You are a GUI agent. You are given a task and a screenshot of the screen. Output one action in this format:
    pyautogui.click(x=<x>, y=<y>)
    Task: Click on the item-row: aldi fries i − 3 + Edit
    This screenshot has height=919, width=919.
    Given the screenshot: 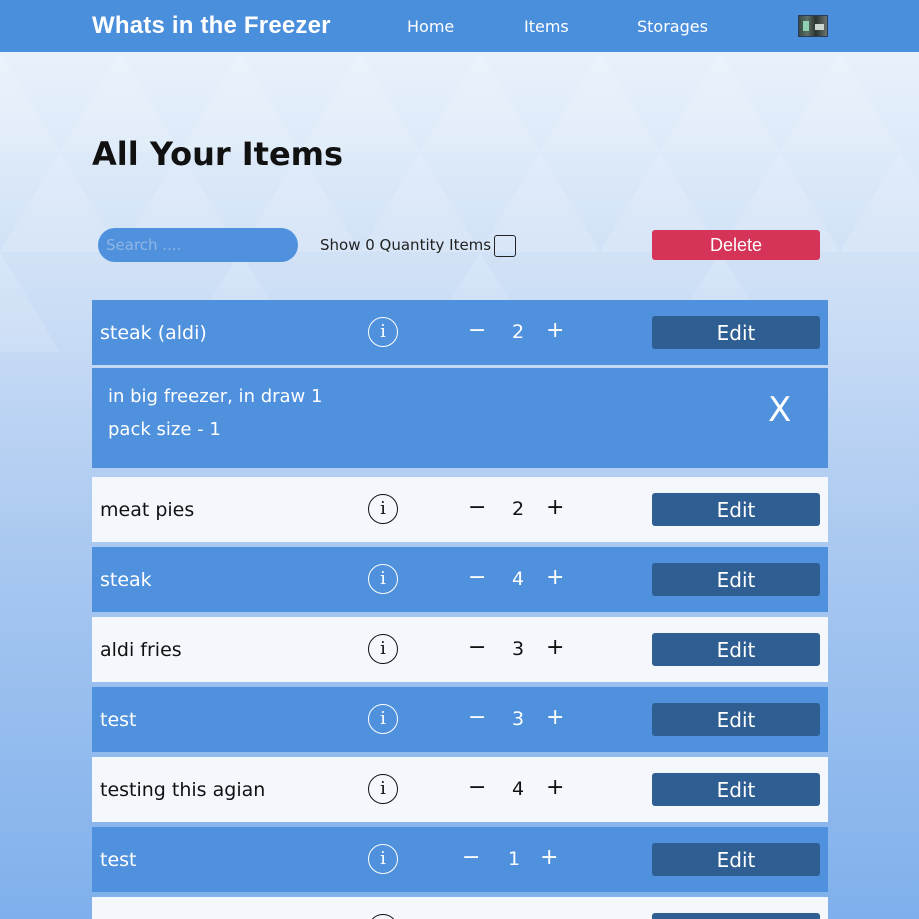 What is the action you would take?
    pyautogui.click(x=460, y=649)
    